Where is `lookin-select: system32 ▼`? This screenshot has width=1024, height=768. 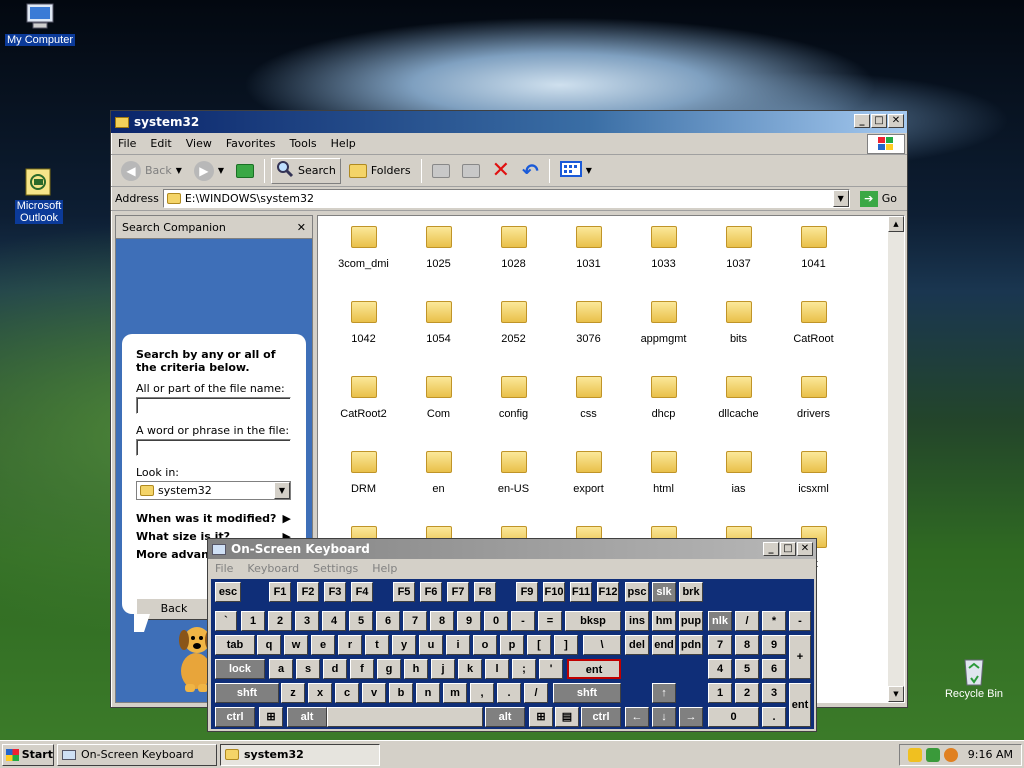 lookin-select: system32 ▼ is located at coordinates (213, 490).